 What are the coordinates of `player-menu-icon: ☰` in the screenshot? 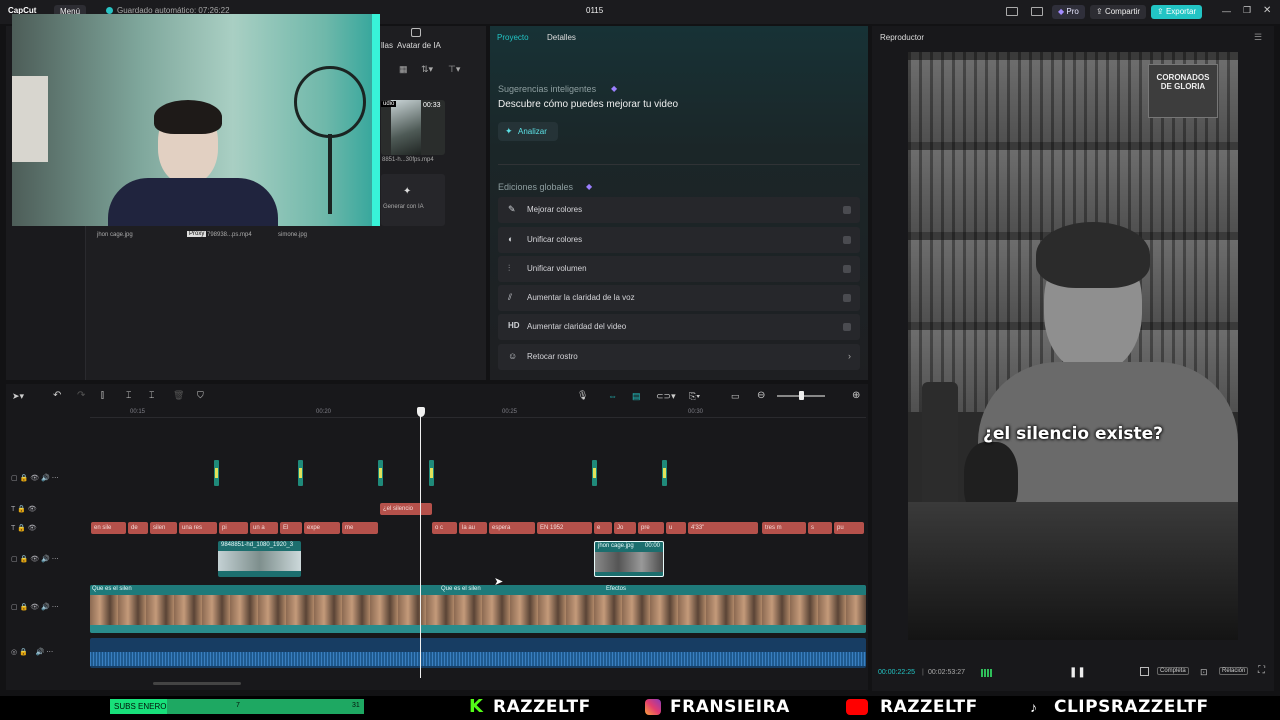 It's located at (1258, 37).